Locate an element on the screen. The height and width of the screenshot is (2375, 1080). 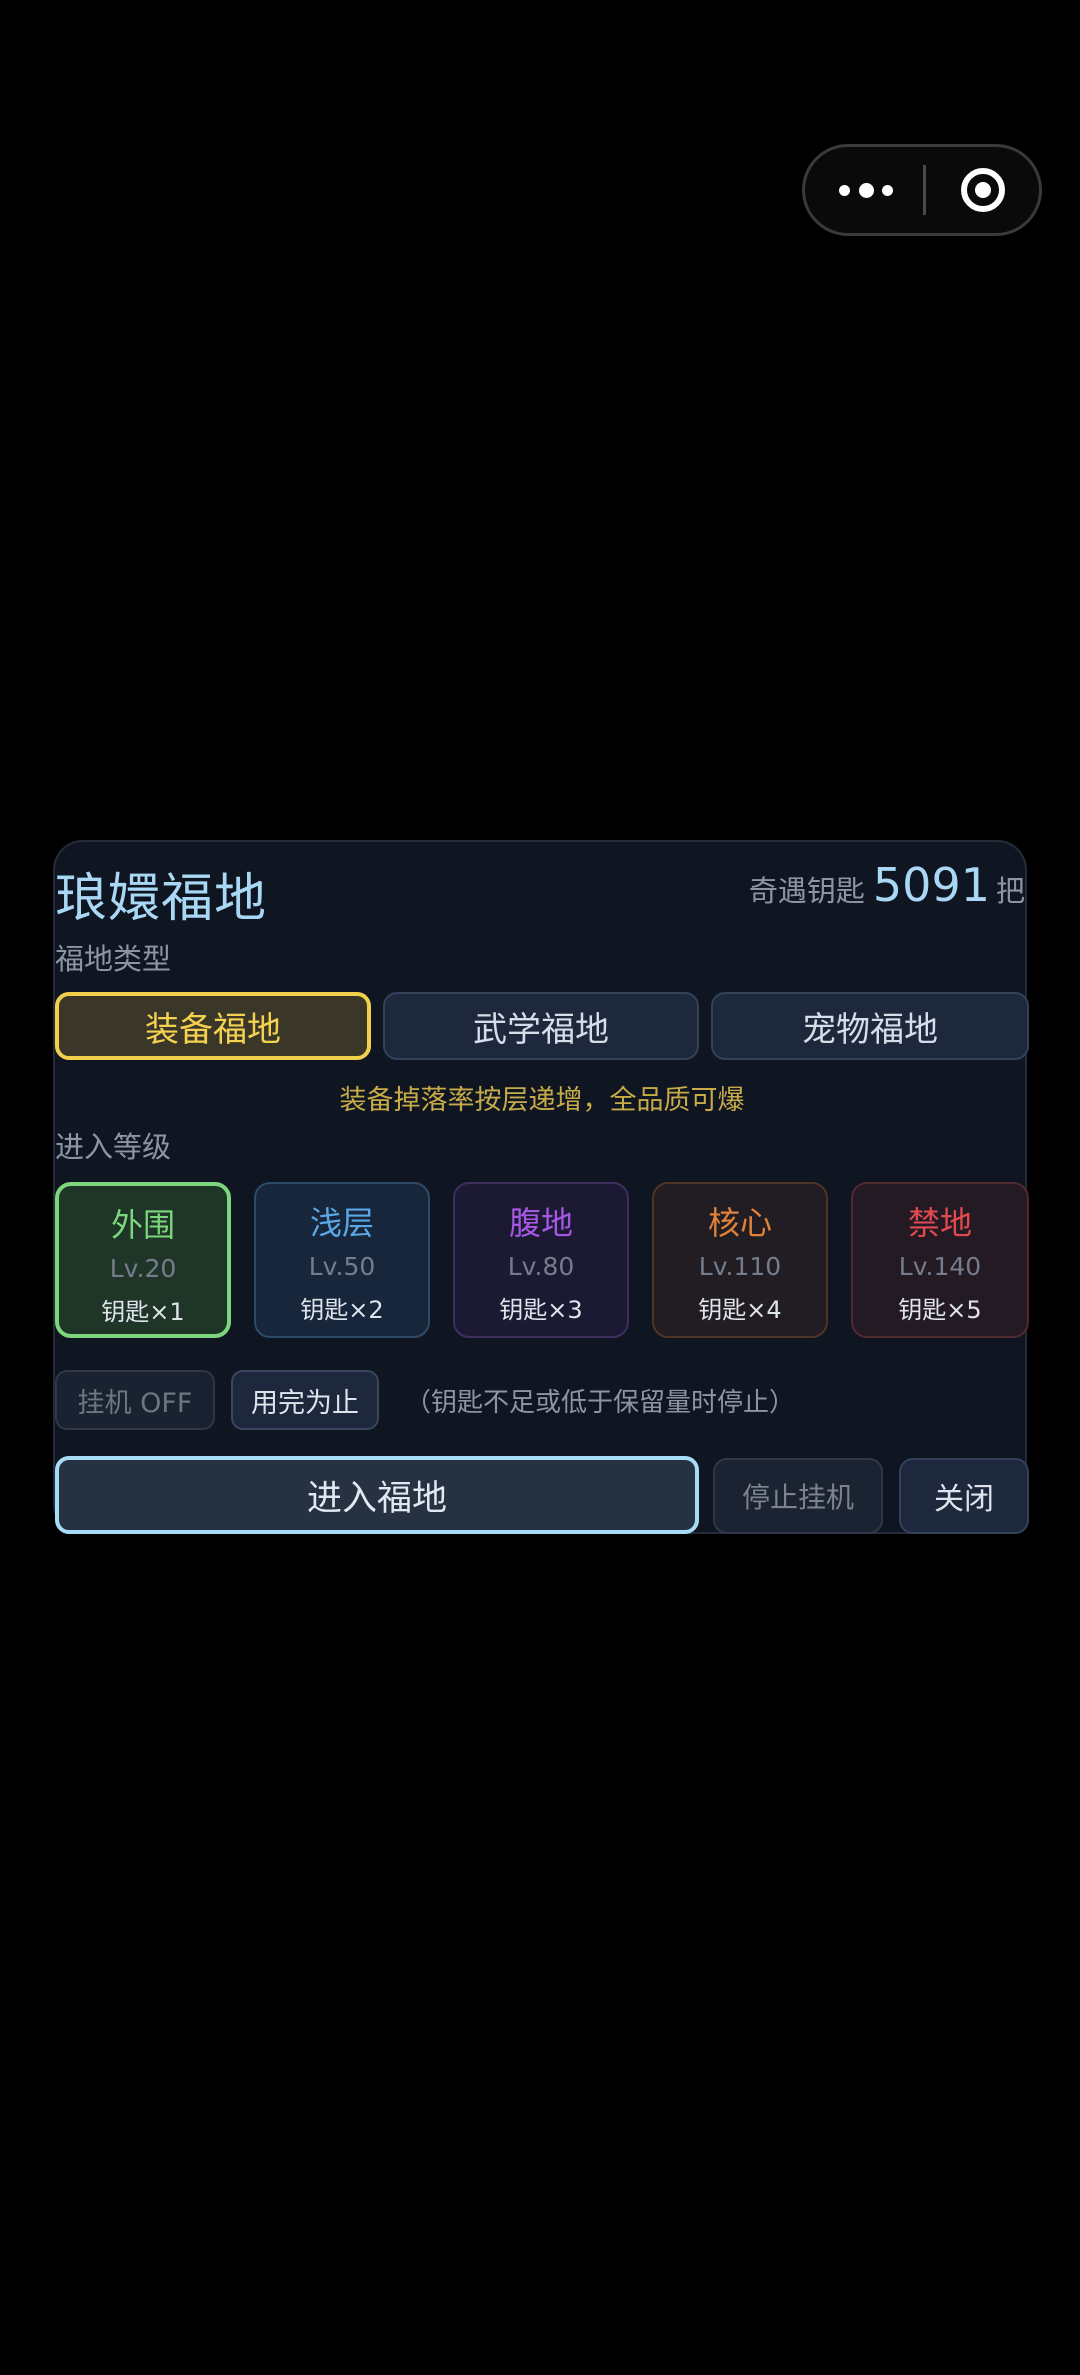
stop-condition-note: （钥匙不足或低于保留量时停止） is located at coordinates (600, 1403).